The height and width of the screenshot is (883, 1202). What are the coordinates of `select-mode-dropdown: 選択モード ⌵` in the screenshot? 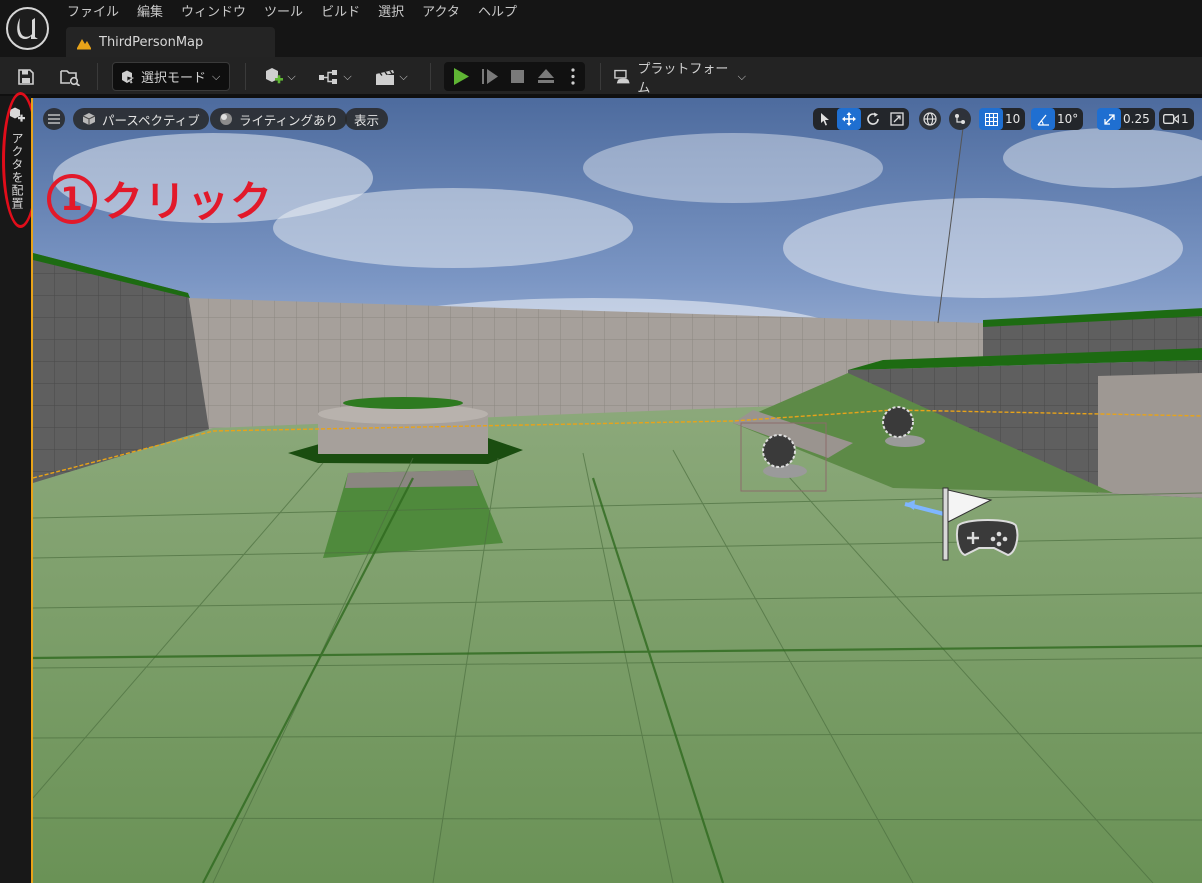 It's located at (171, 76).